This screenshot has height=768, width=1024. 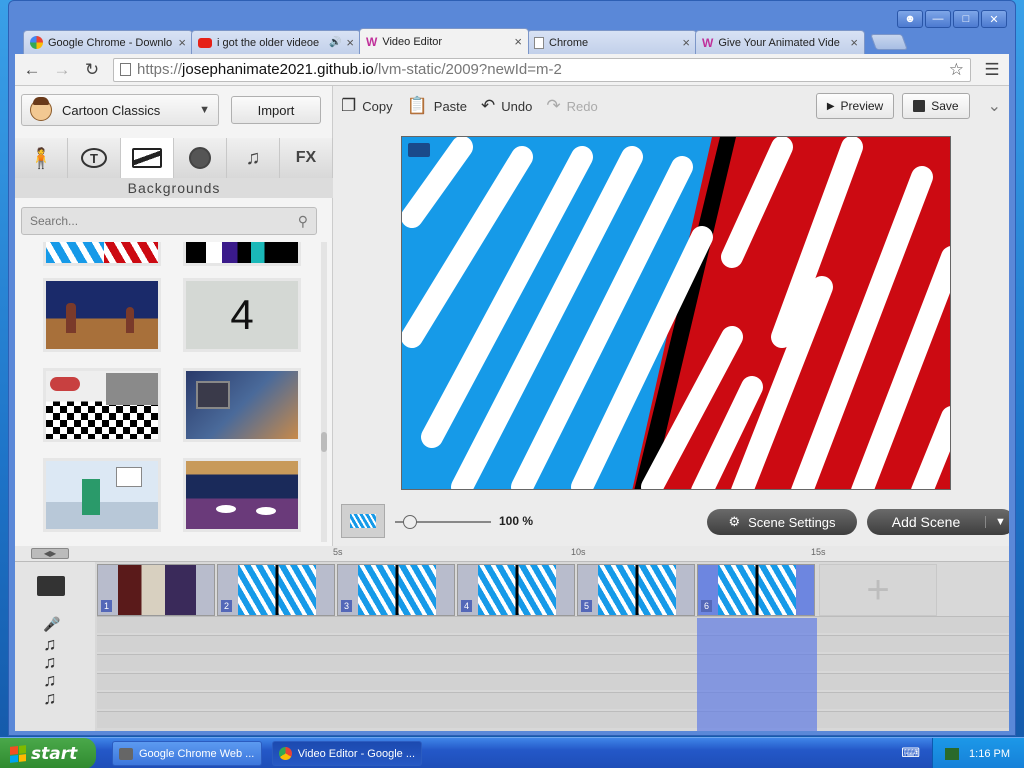 What do you see at coordinates (889, 42) in the screenshot?
I see `new-tab-button` at bounding box center [889, 42].